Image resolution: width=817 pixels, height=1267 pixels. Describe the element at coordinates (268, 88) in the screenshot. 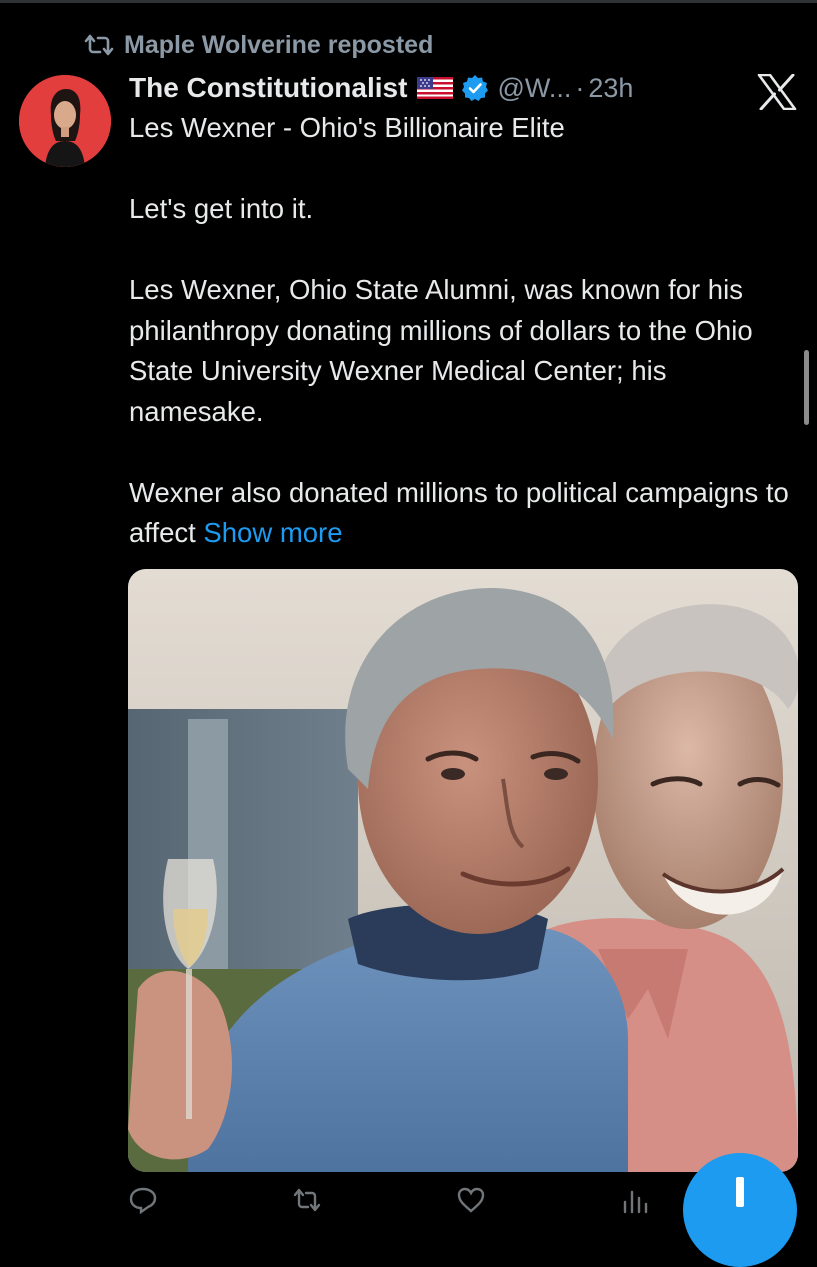

I see `display-name: The Constitutionalist` at that location.